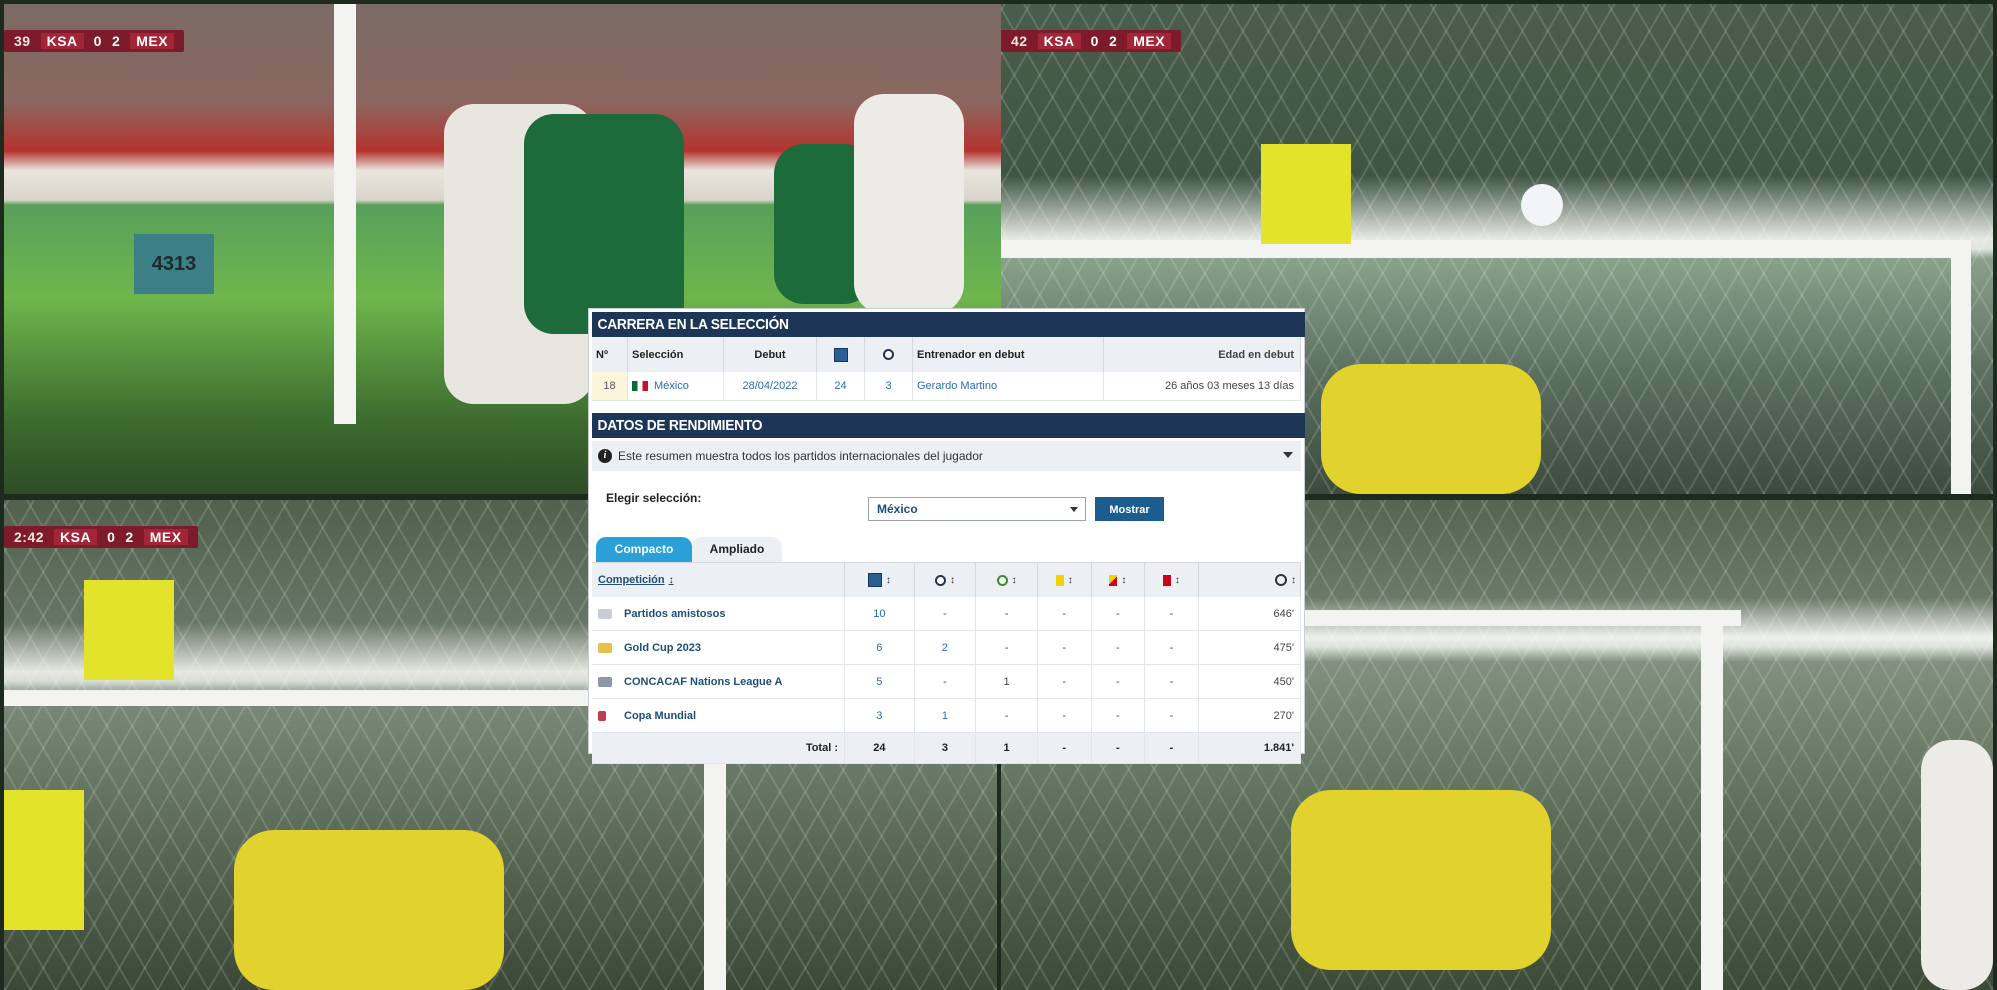 Image resolution: width=1997 pixels, height=990 pixels. Describe the element at coordinates (1171, 748) in the screenshot. I see `total-red: -` at that location.